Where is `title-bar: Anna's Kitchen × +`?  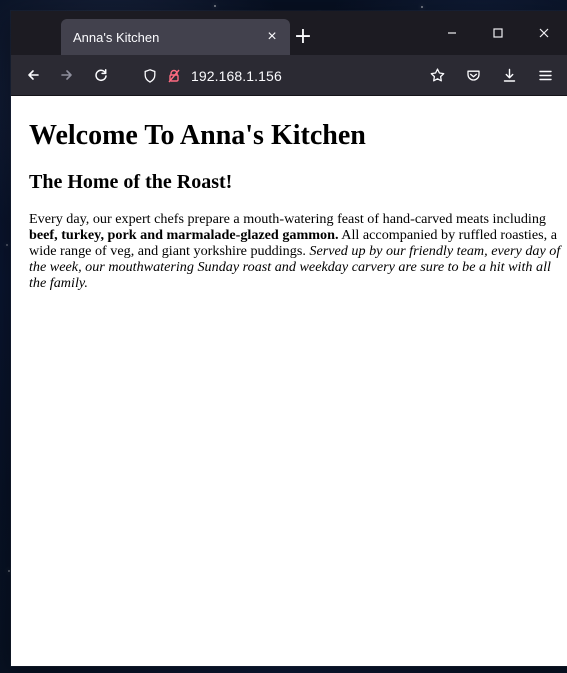 title-bar: Anna's Kitchen × + is located at coordinates (289, 33).